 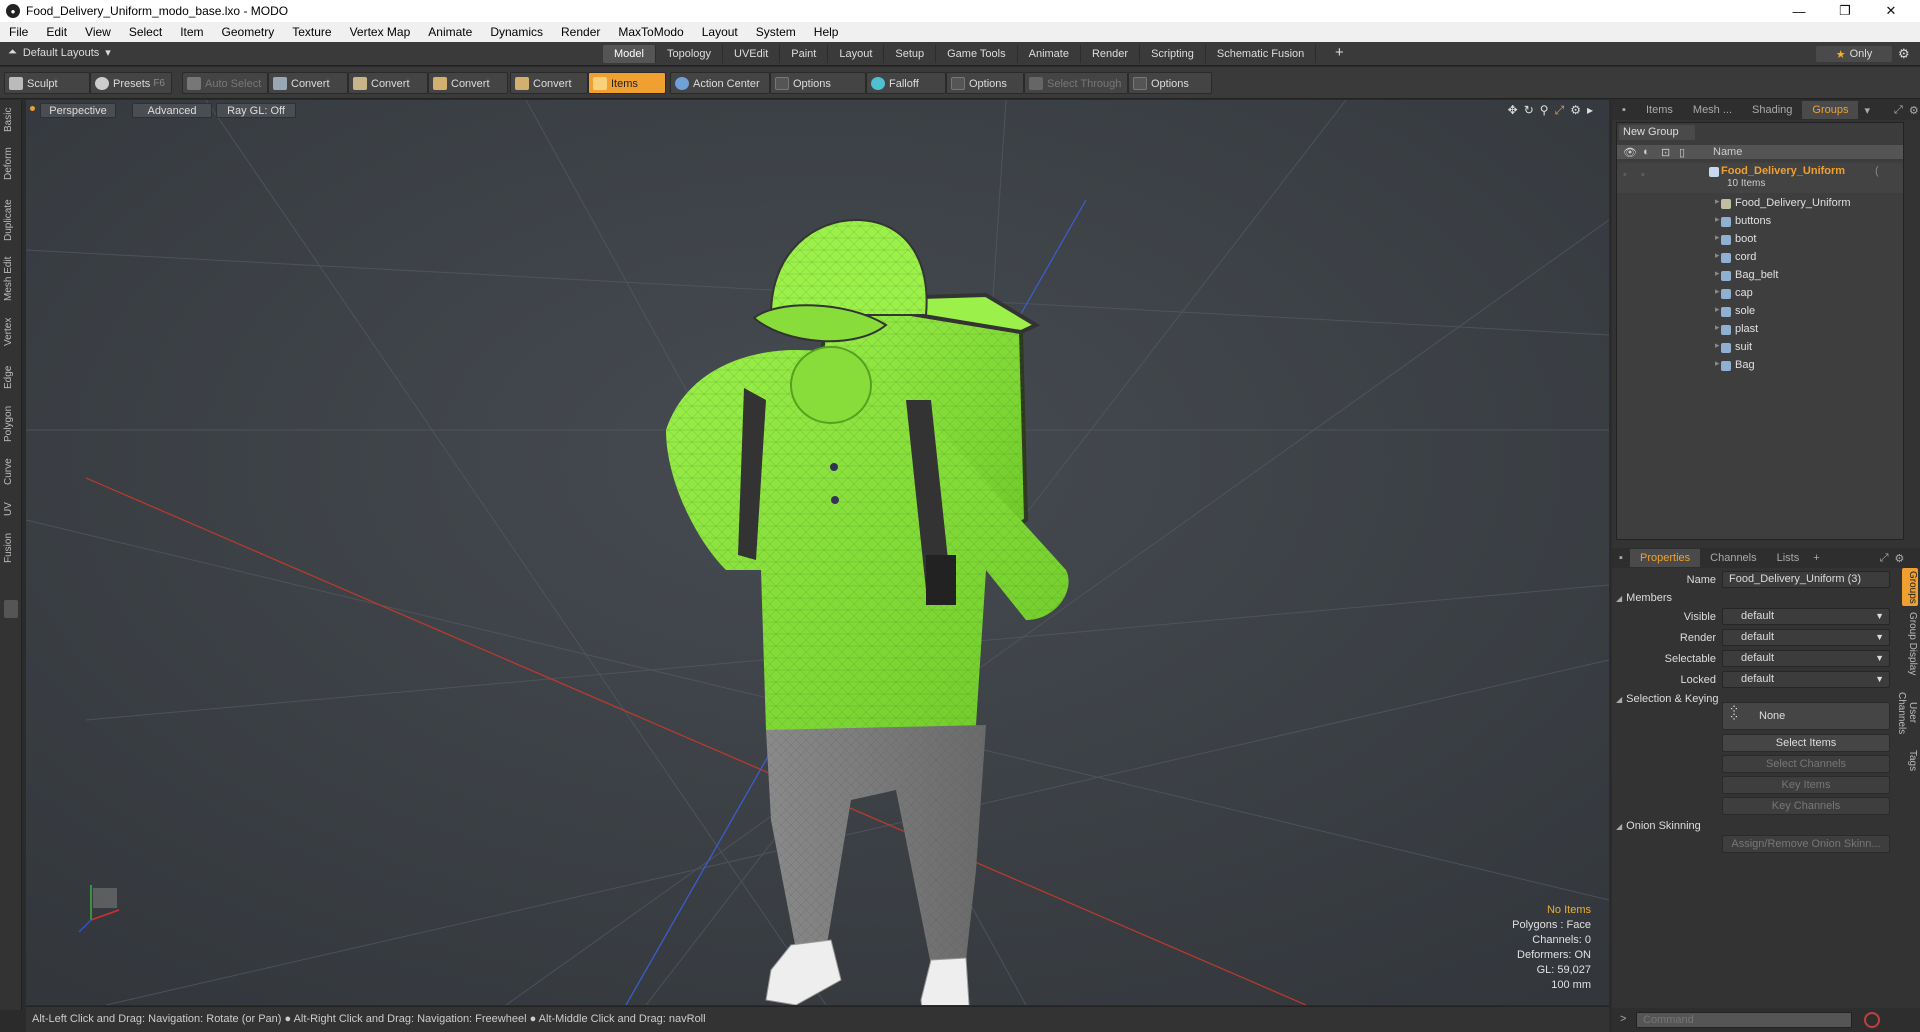 I want to click on action-center-button: Action Center, so click(x=720, y=83).